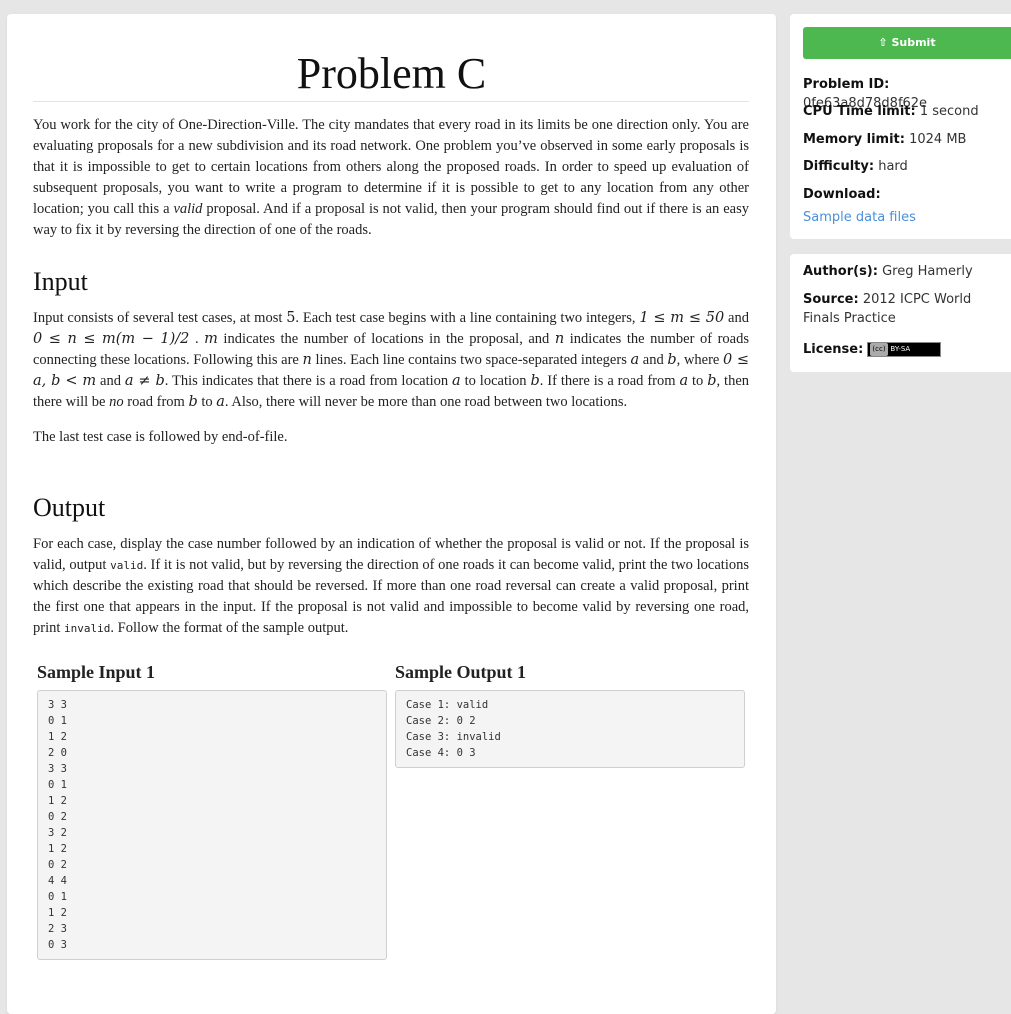 This screenshot has width=1011, height=1014. I want to click on download-link-row: Sample data files, so click(905, 217).